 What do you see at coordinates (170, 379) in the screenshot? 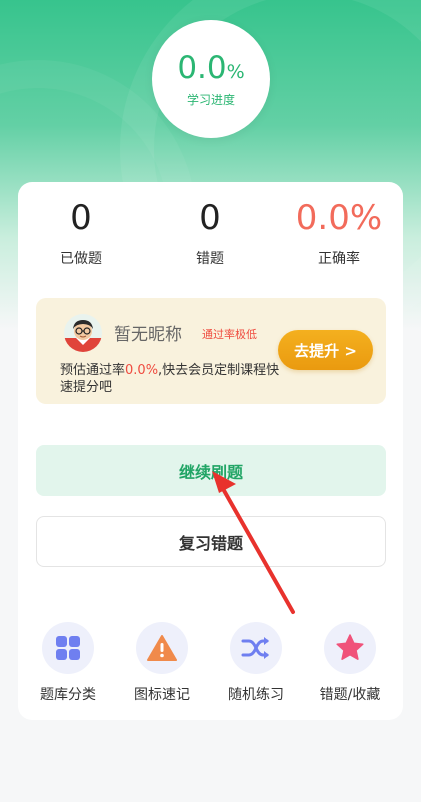
I see `promo-text: 预估通过率0.0%,快去会员定制课程快速提分吧` at bounding box center [170, 379].